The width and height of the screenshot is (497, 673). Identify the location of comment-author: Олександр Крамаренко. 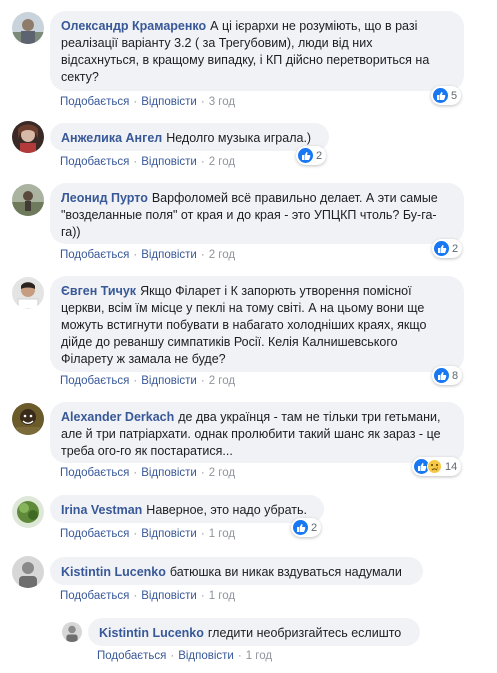
(133, 26).